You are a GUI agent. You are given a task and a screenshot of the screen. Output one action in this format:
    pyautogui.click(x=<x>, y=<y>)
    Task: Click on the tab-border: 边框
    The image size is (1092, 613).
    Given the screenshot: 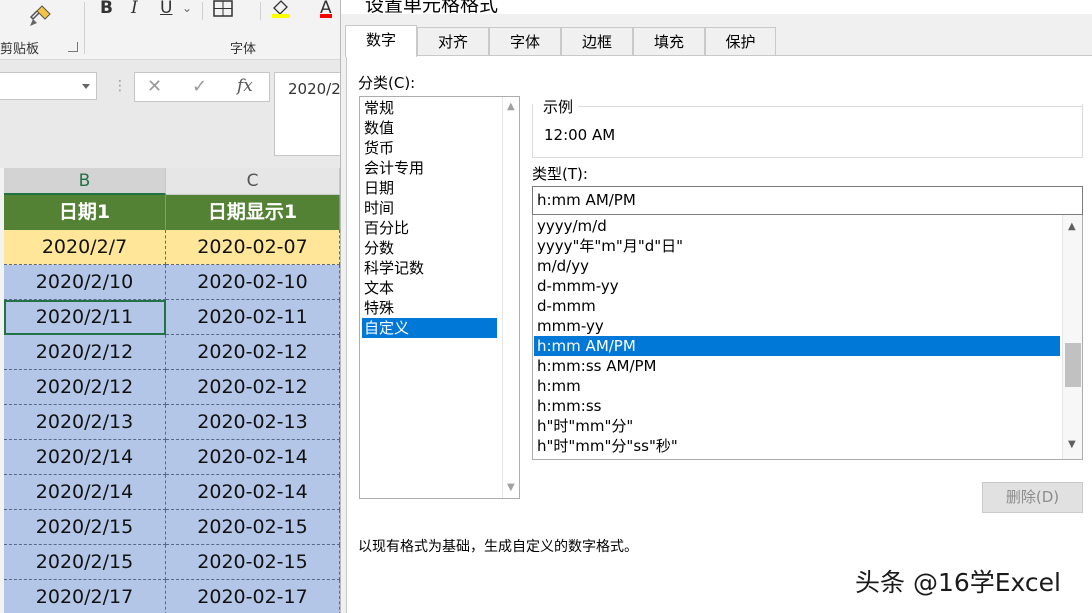 What is the action you would take?
    pyautogui.click(x=597, y=41)
    